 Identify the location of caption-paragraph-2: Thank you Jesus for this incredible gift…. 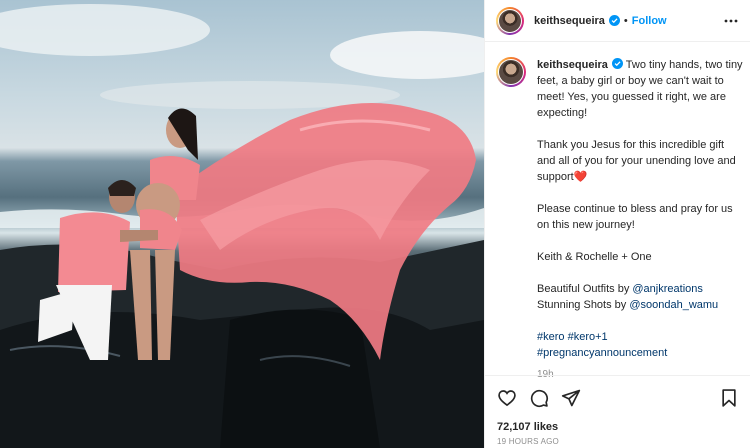
(640, 161).